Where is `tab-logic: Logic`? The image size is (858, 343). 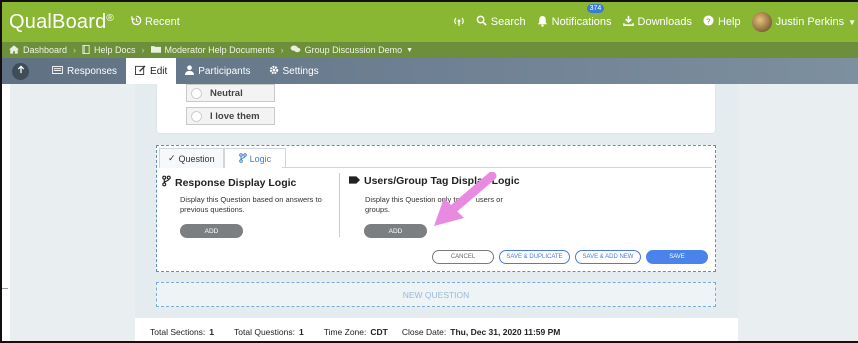 tab-logic: Logic is located at coordinates (255, 158).